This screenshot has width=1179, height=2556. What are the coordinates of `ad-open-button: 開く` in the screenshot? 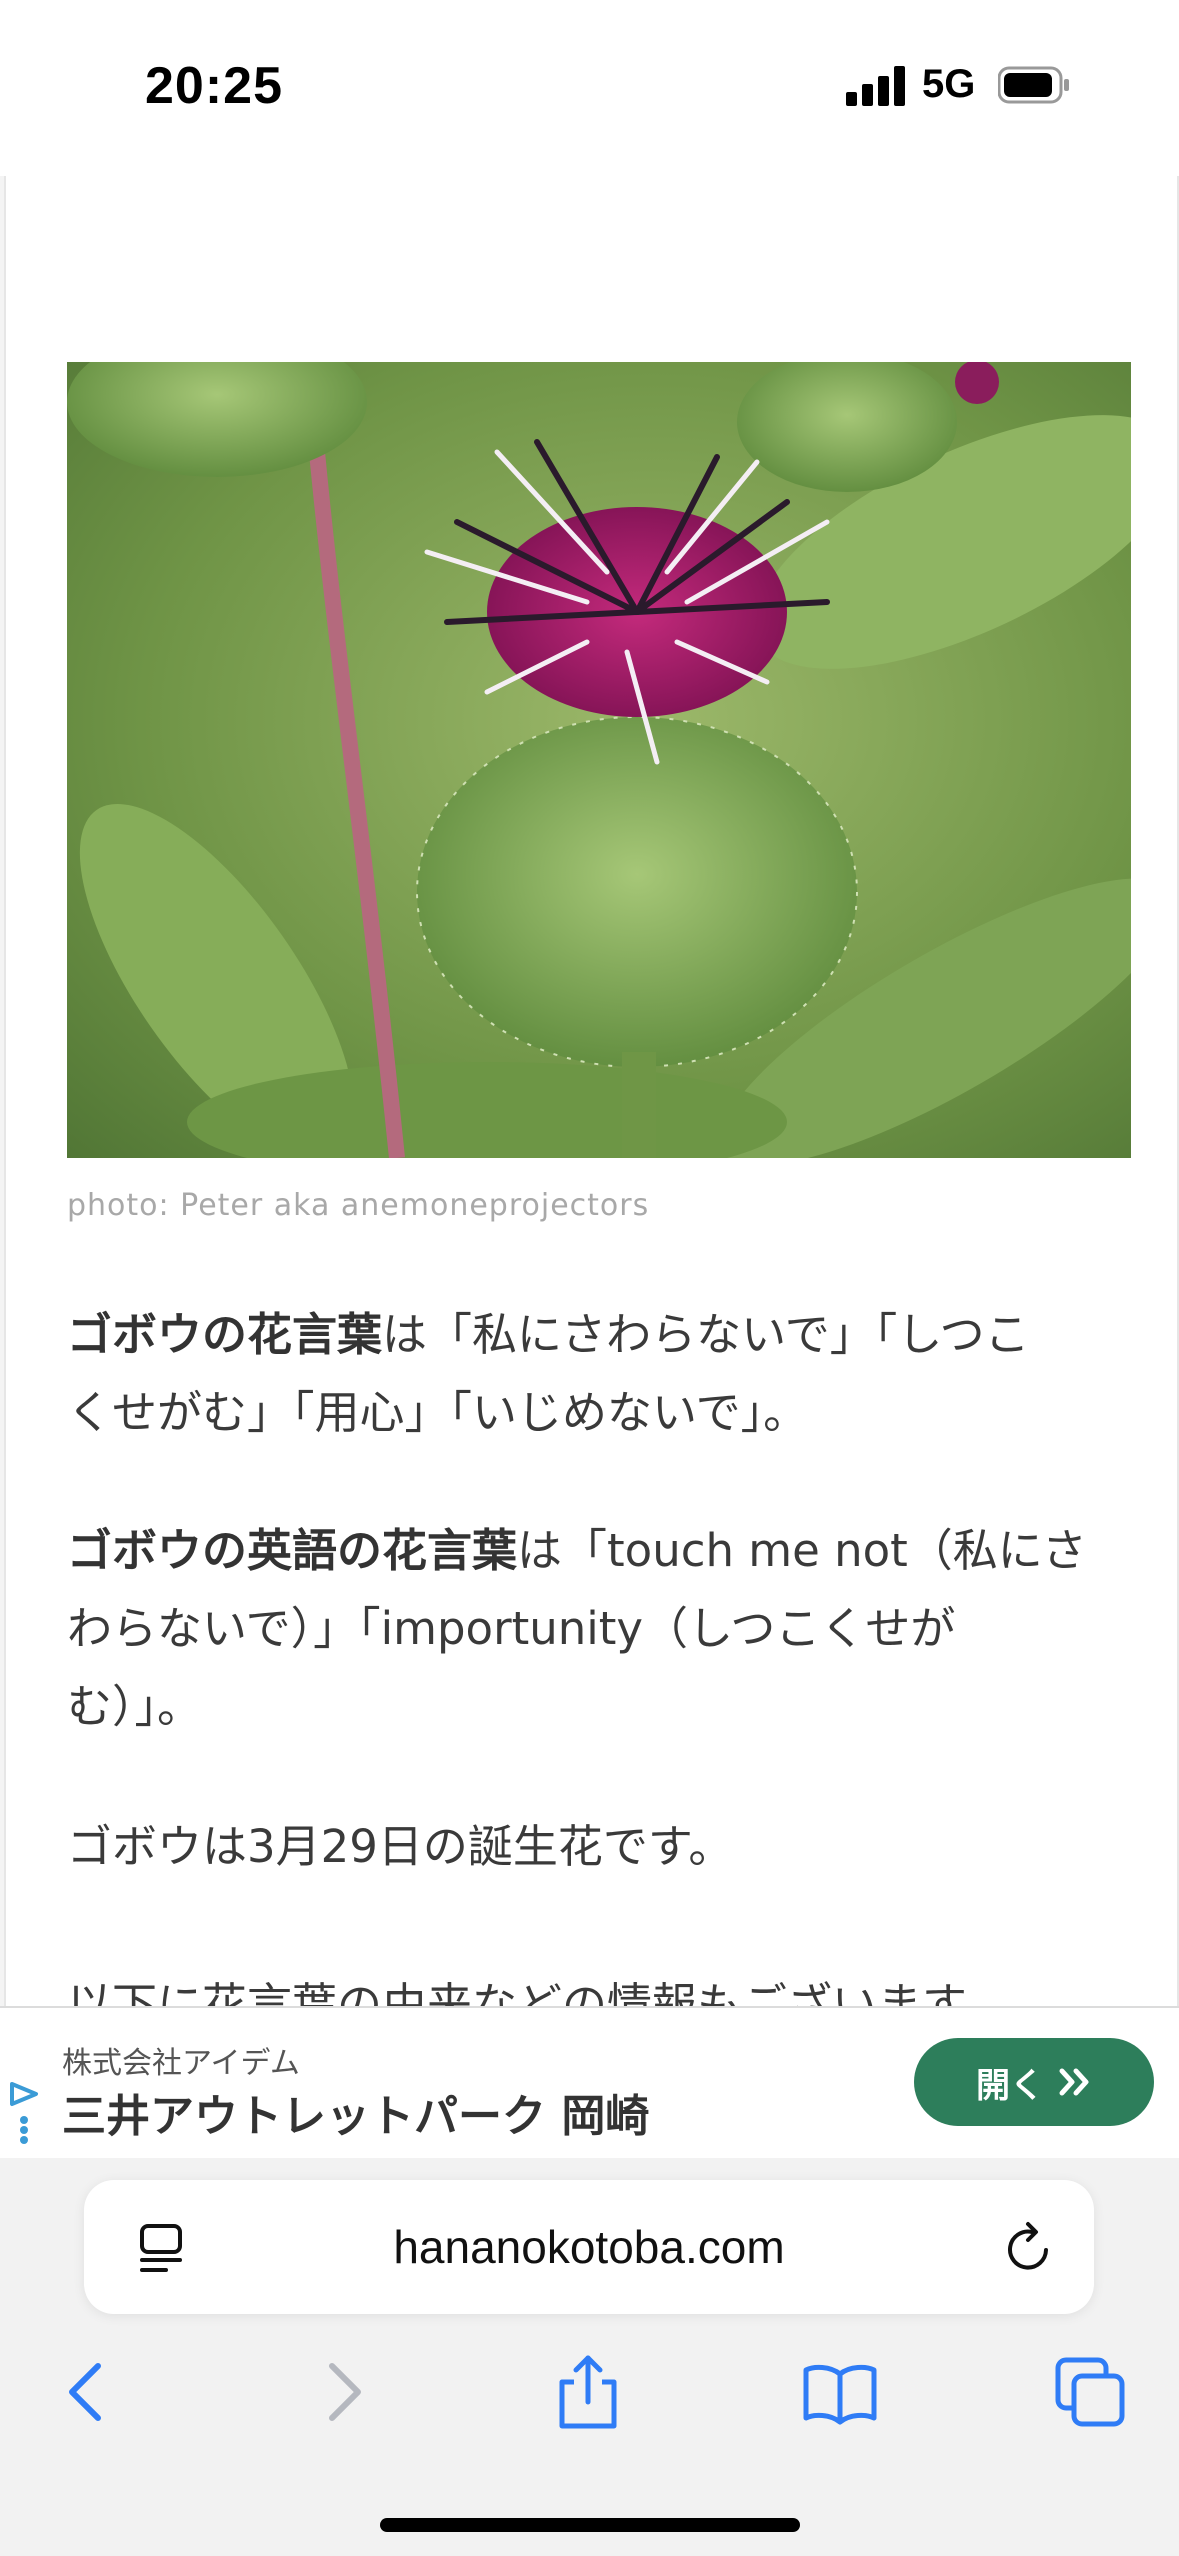 It's located at (1034, 2082).